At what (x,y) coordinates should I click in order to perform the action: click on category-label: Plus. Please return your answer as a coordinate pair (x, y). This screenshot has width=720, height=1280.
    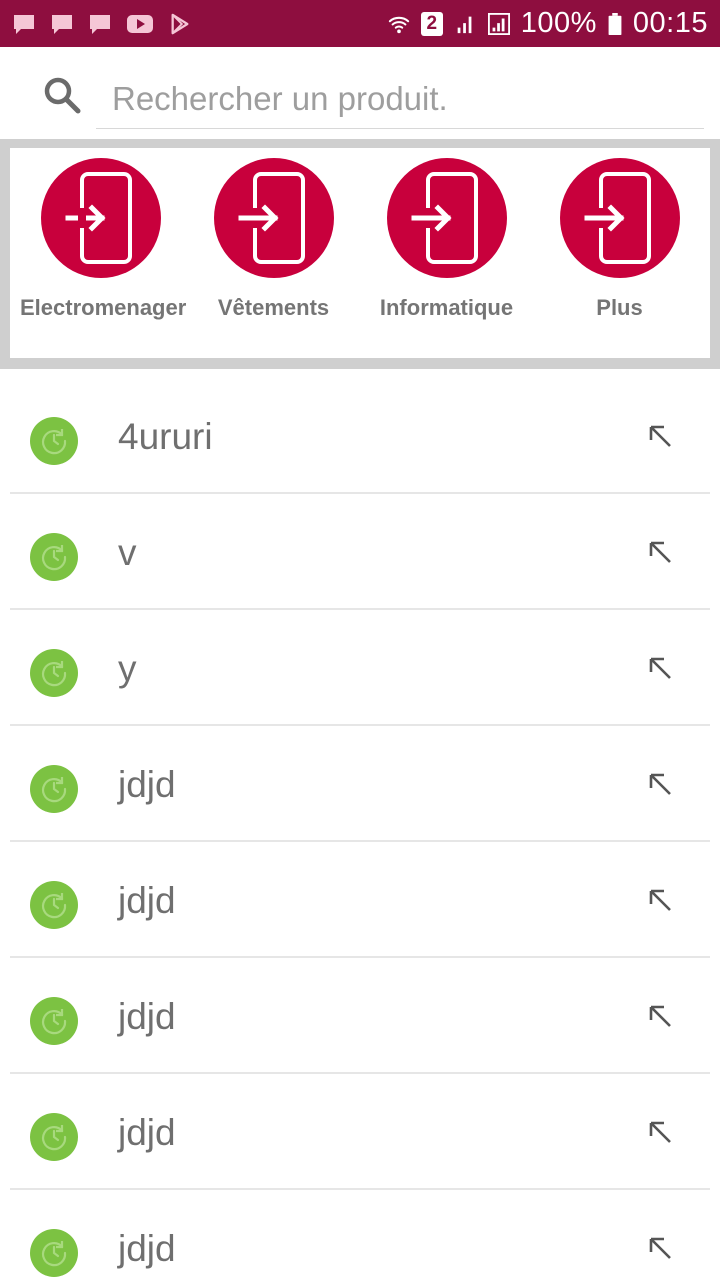
    Looking at the image, I should click on (619, 307).